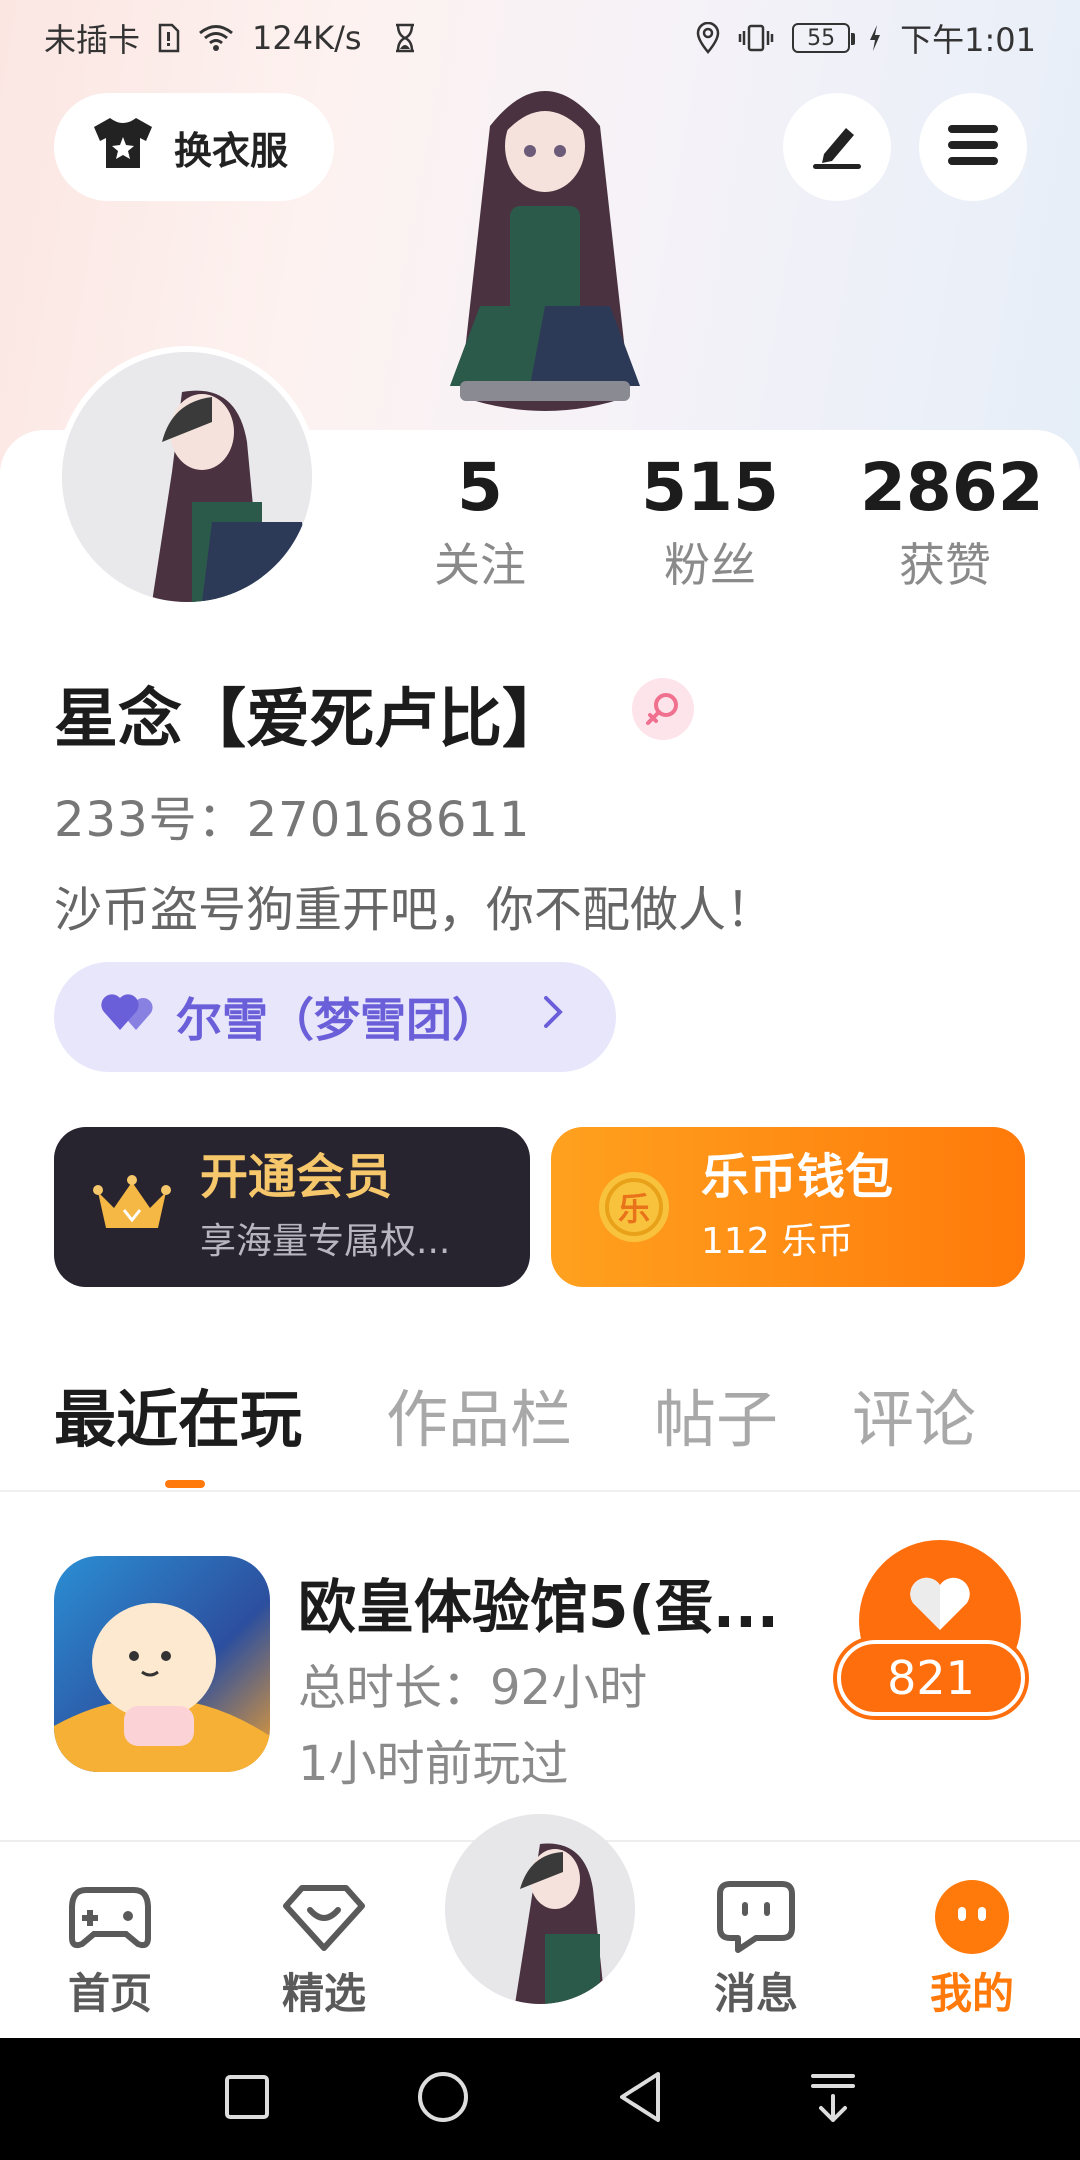 This screenshot has width=1080, height=2160. I want to click on wallet-card: 乐 乐币钱包 112 乐币, so click(788, 1207).